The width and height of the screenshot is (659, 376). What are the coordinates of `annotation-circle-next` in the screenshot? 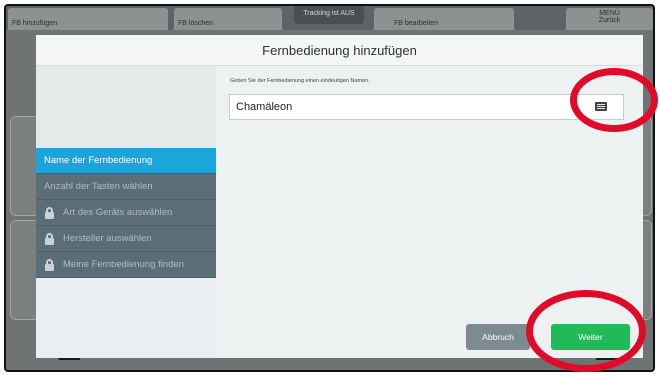 It's located at (586, 331).